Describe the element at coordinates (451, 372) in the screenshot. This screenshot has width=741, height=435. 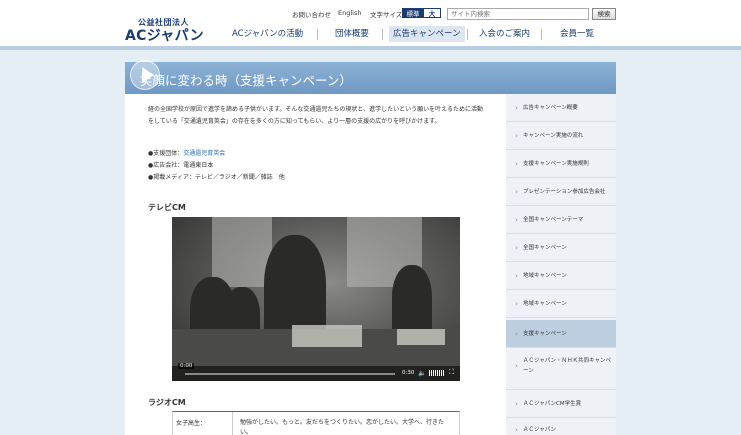
I see `fullscreen-icon: ⛶` at that location.